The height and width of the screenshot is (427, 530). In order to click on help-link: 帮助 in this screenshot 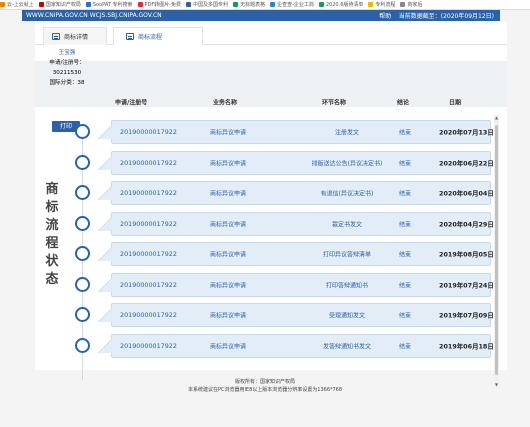, I will do `click(385, 16)`.